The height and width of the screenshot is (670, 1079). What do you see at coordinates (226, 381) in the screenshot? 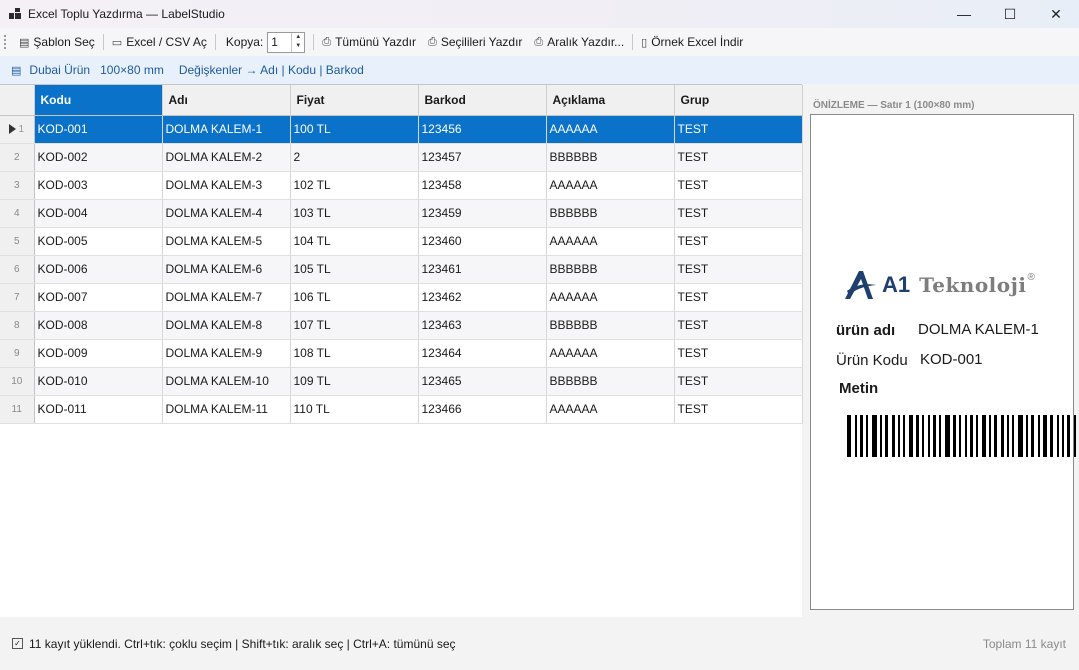
I see `table-cell: DOLMA KALEM-10` at bounding box center [226, 381].